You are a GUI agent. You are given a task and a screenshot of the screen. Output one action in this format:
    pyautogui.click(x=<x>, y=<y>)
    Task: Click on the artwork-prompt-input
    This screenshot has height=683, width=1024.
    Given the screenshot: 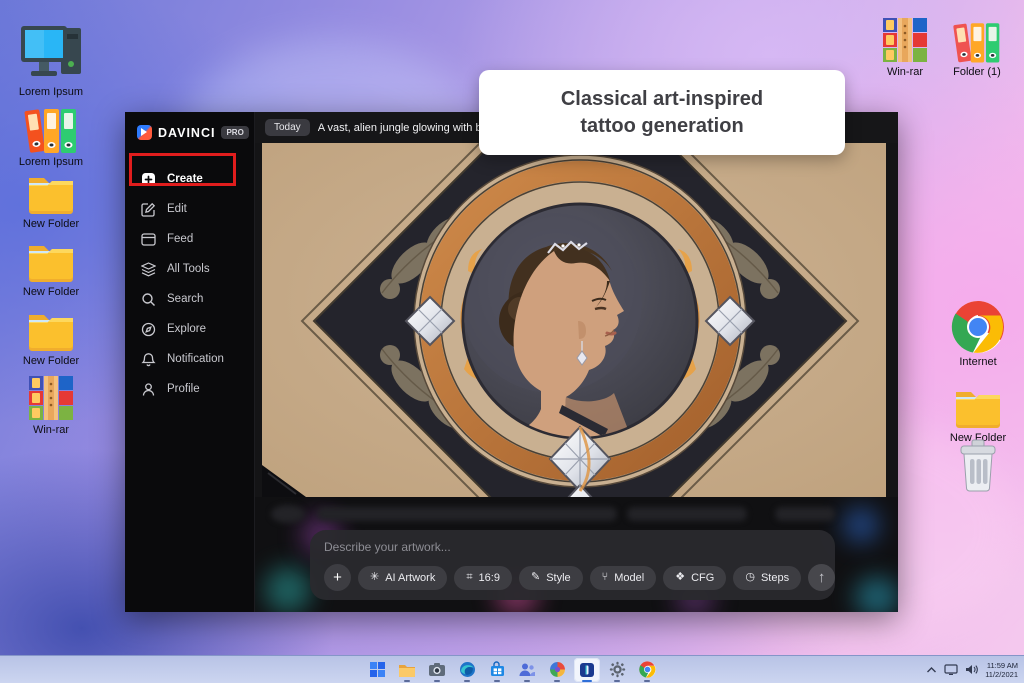 What is the action you would take?
    pyautogui.click(x=572, y=547)
    